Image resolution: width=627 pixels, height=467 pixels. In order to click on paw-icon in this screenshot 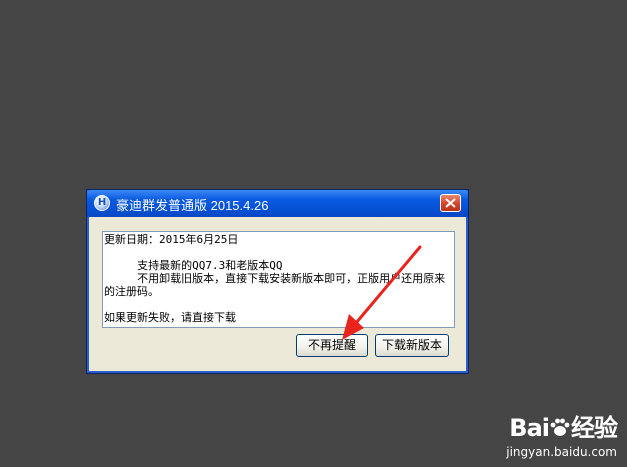, I will do `click(560, 427)`.